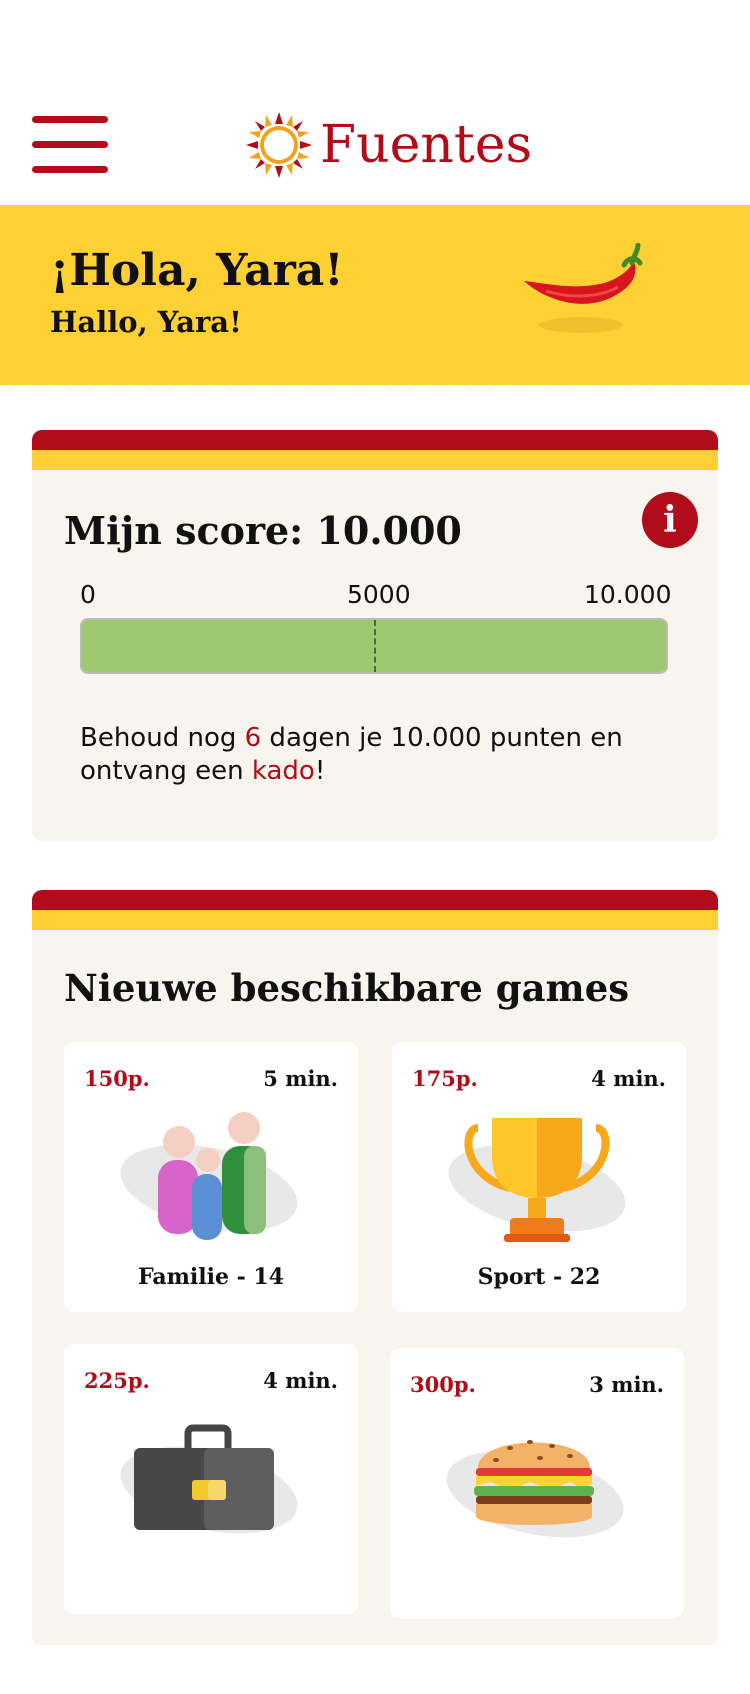  Describe the element at coordinates (539, 1277) in the screenshot. I see `game-name: Sport - 22` at that location.